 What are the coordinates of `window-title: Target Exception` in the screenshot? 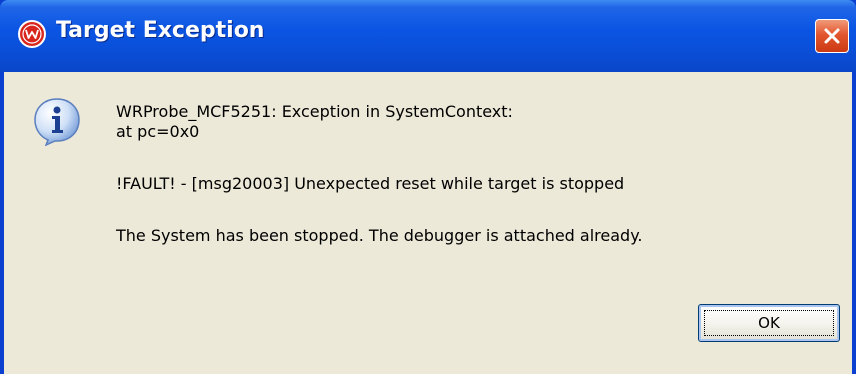 It's located at (160, 30).